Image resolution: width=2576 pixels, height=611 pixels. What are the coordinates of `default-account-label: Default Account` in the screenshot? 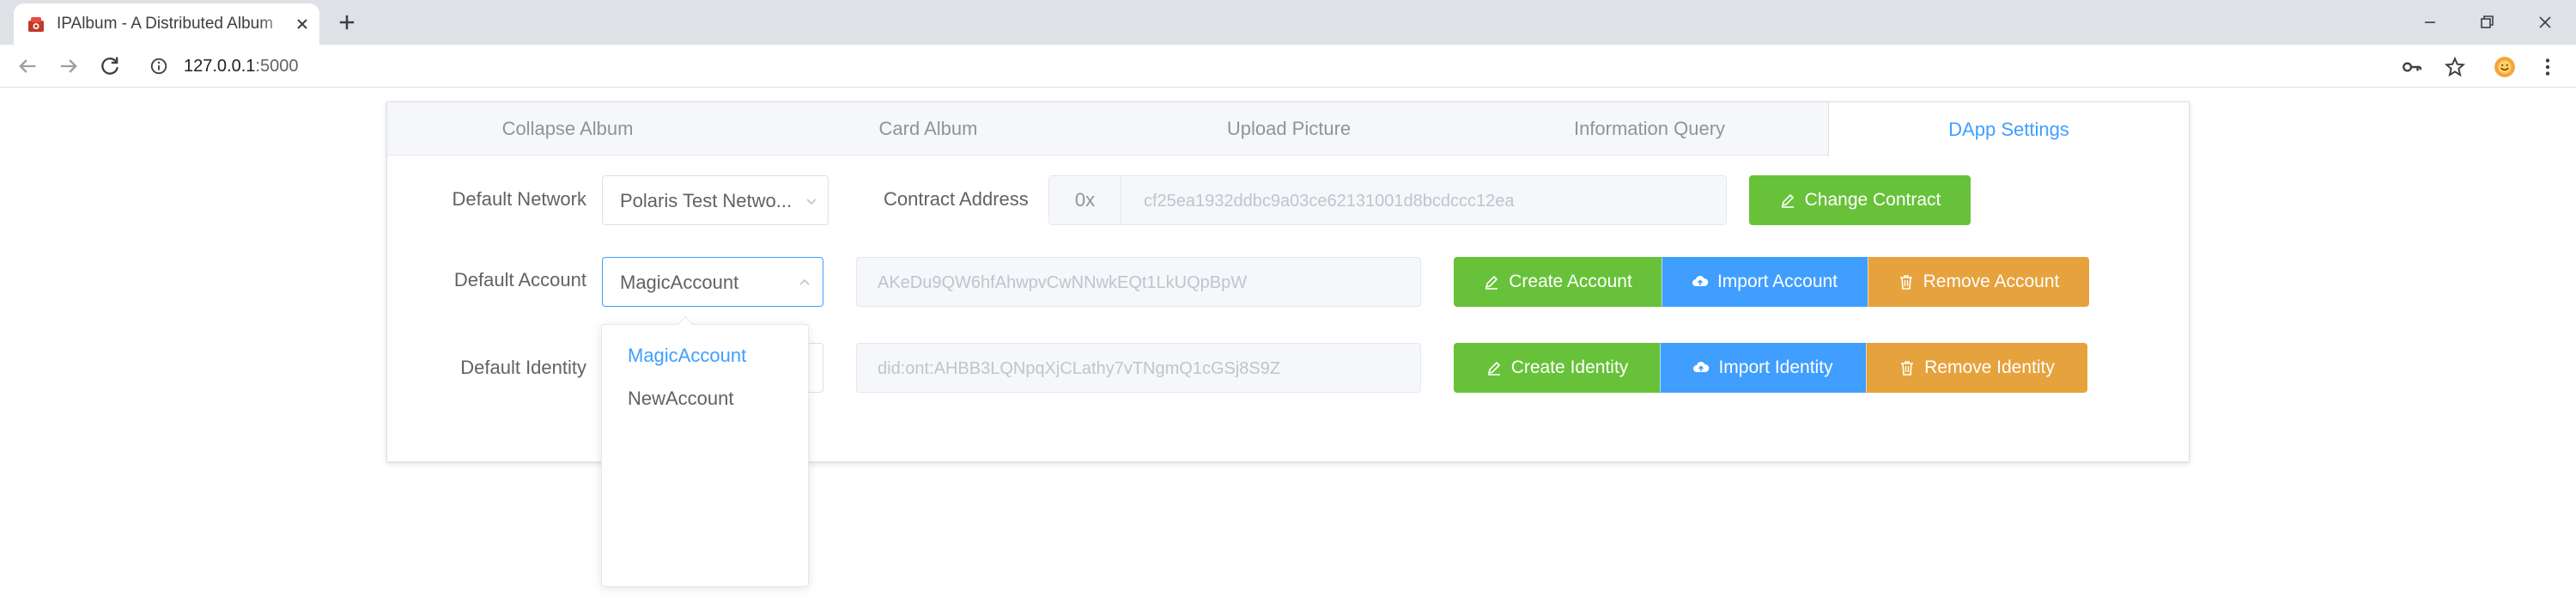 It's located at (519, 279).